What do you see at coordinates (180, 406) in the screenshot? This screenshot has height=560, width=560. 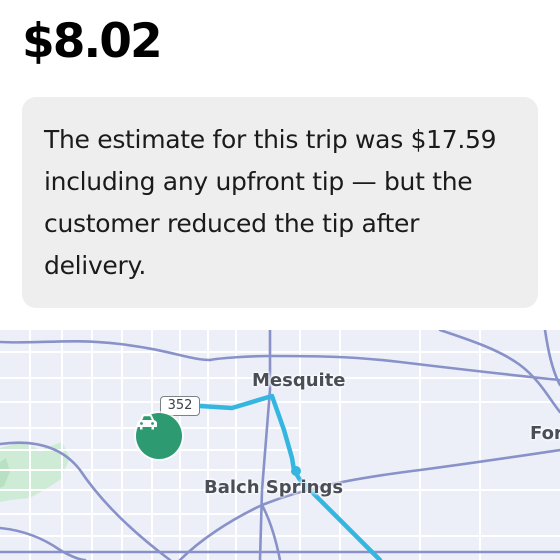 I see `highway-shield: 352` at bounding box center [180, 406].